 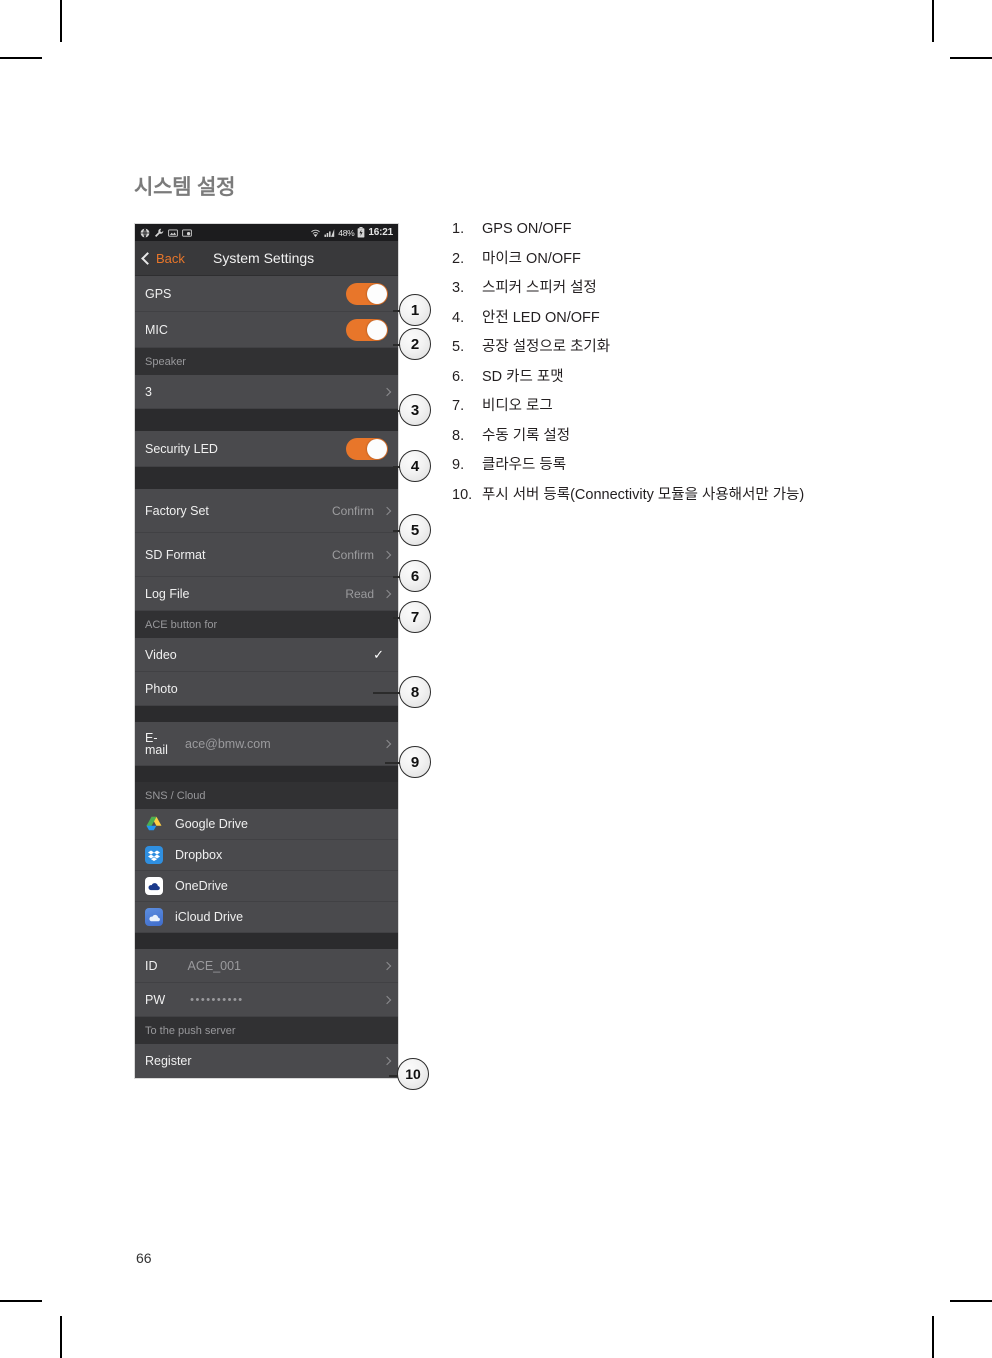 What do you see at coordinates (415, 530) in the screenshot?
I see `callout-badge-5: 5` at bounding box center [415, 530].